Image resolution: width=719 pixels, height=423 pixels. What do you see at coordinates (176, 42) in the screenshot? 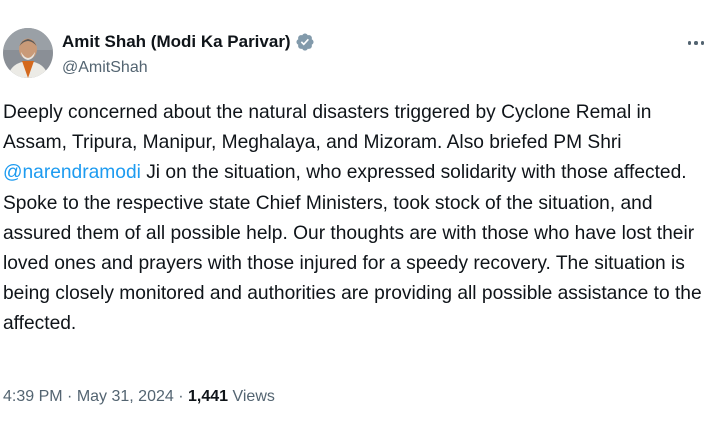
I see `author-display-name: Amit Shah (Modi Ka Parivar)` at bounding box center [176, 42].